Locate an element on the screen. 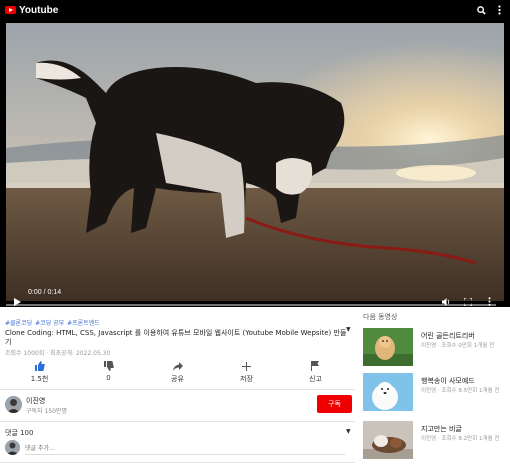 The image size is (510, 473). hashtag: #프론트엔드 is located at coordinates (83, 322).